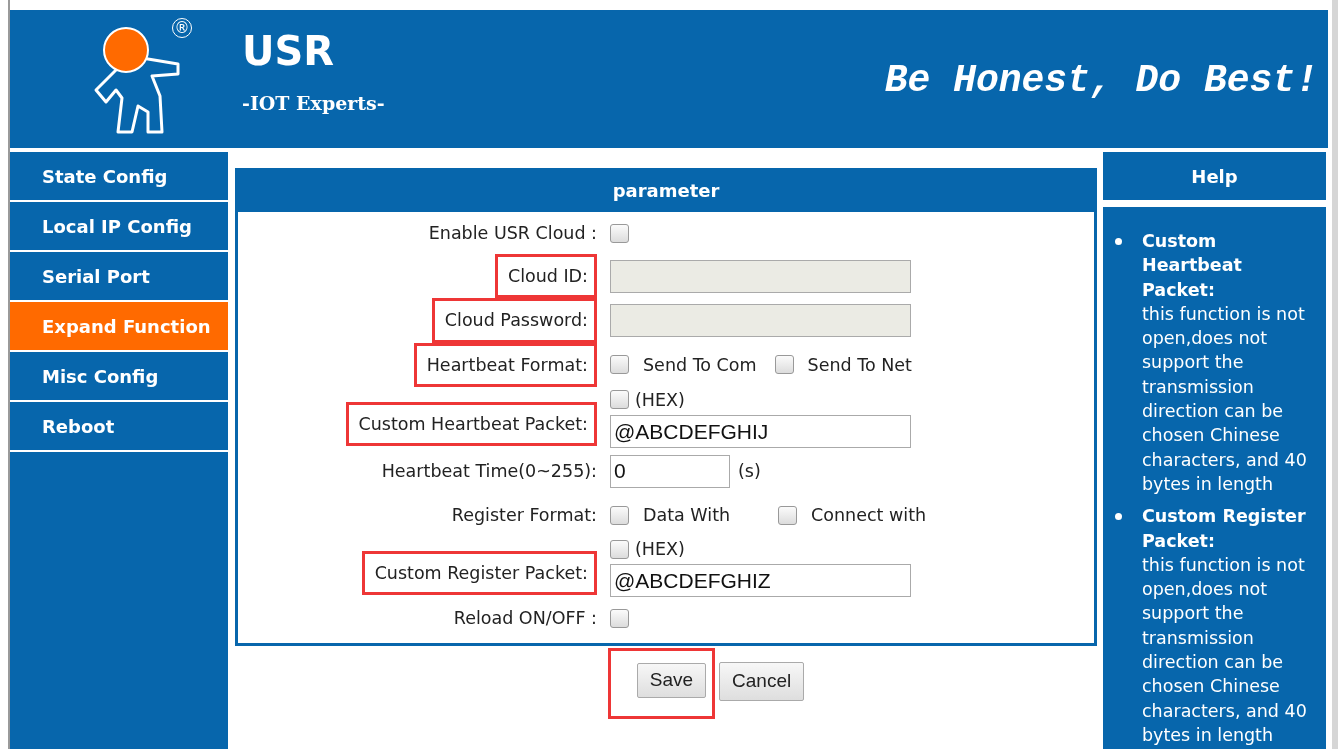 The width and height of the screenshot is (1338, 749). Describe the element at coordinates (514, 320) in the screenshot. I see `field-label: Cloud Password:` at that location.